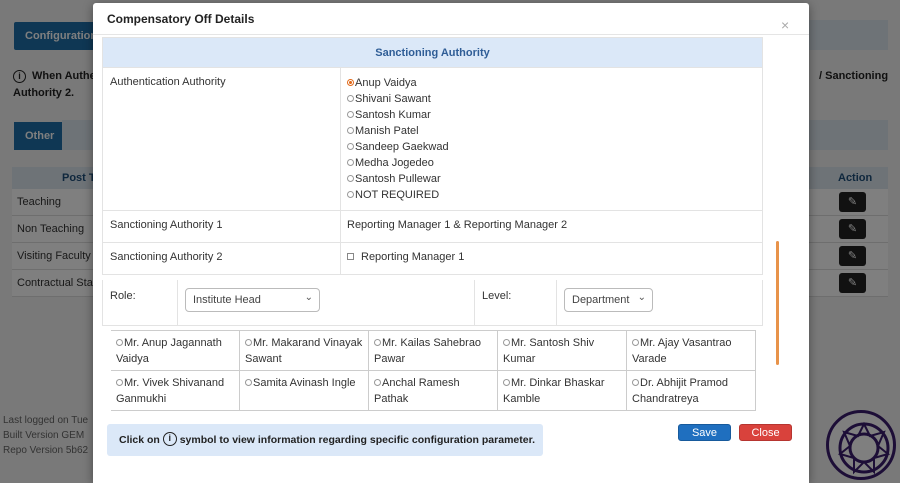 The image size is (900, 483). Describe the element at coordinates (304, 350) in the screenshot. I see `person-option: Mr. Makarand Vinayak Sawant` at that location.